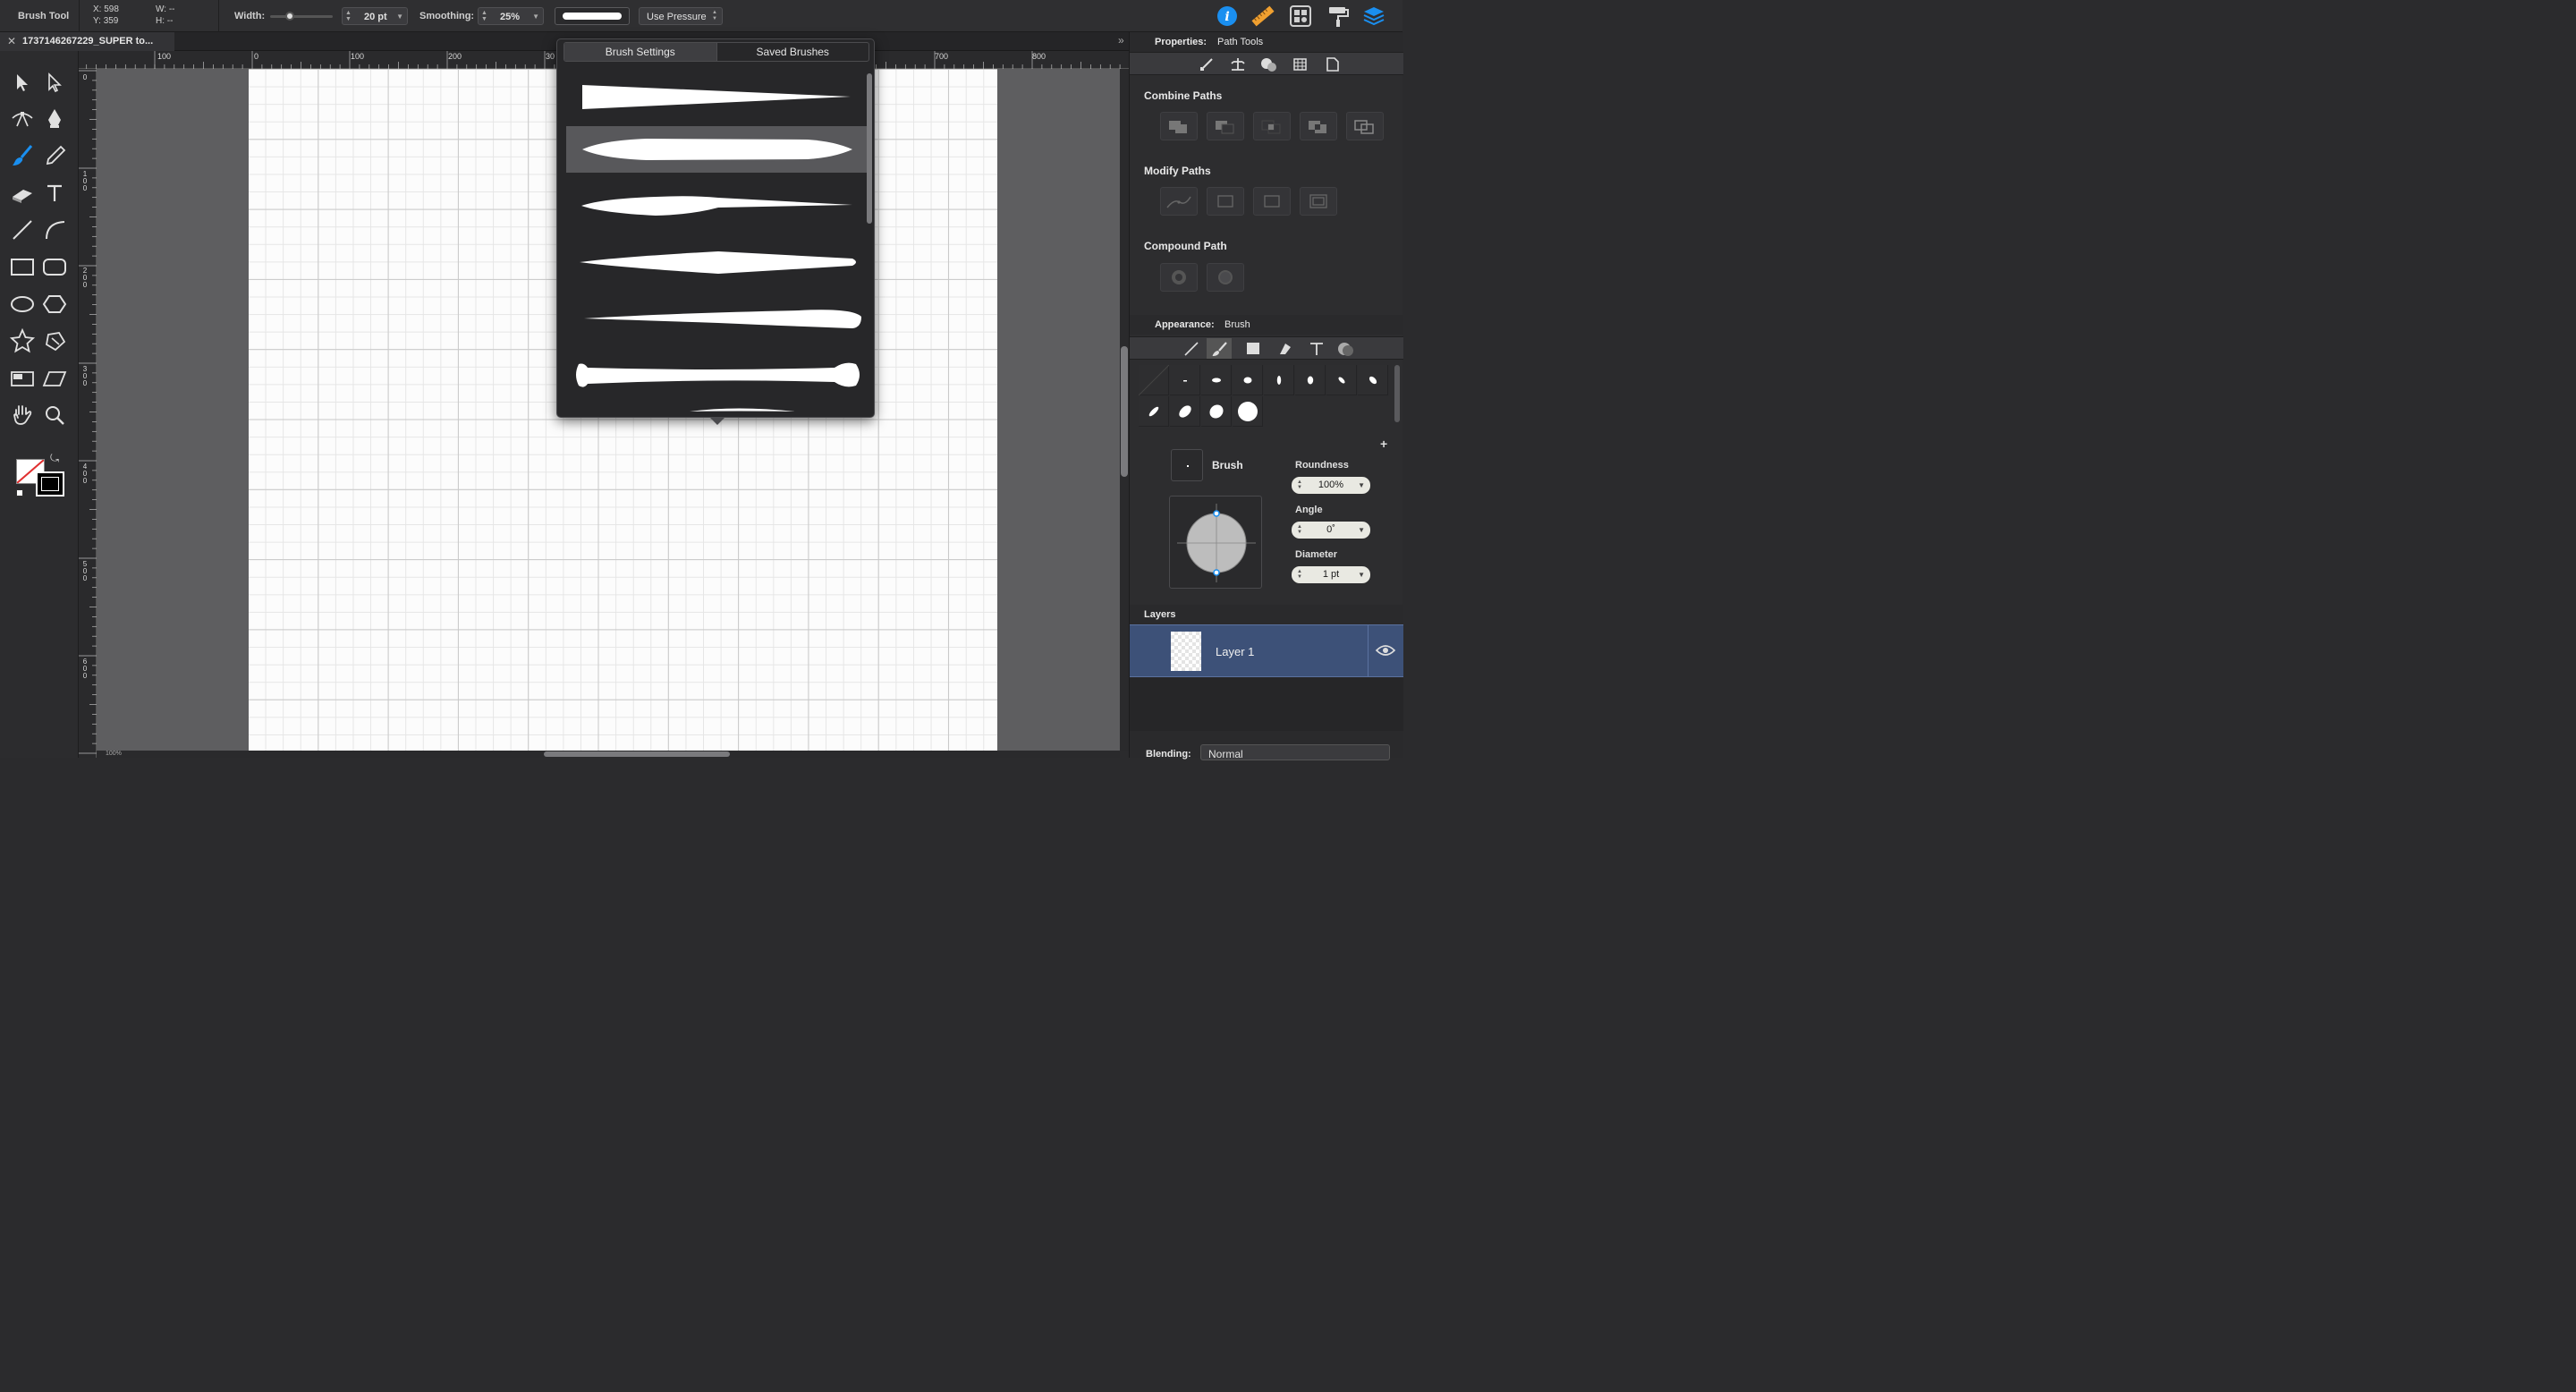 This screenshot has width=2576, height=1392. What do you see at coordinates (1295, 752) in the screenshot?
I see `blending-mode-select: Normal` at bounding box center [1295, 752].